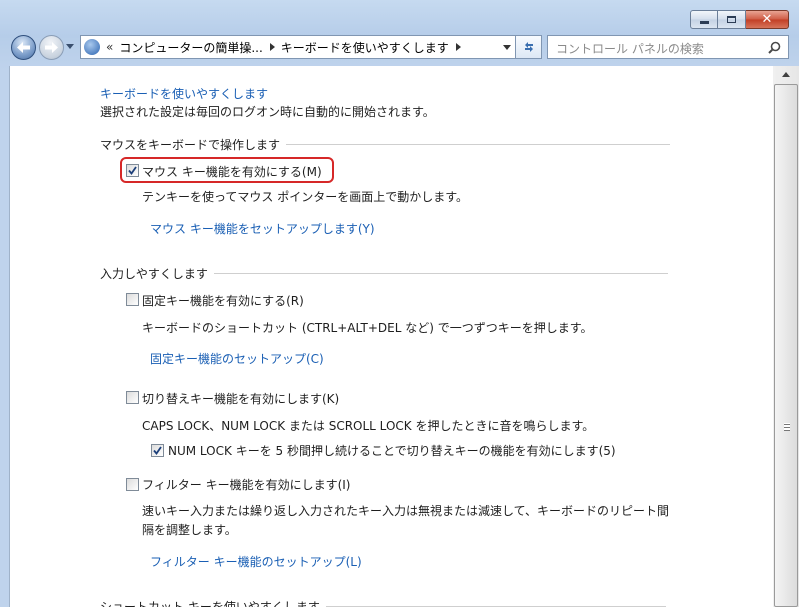 The width and height of the screenshot is (799, 607). What do you see at coordinates (70, 46) in the screenshot?
I see `recent-pages-dropdown` at bounding box center [70, 46].